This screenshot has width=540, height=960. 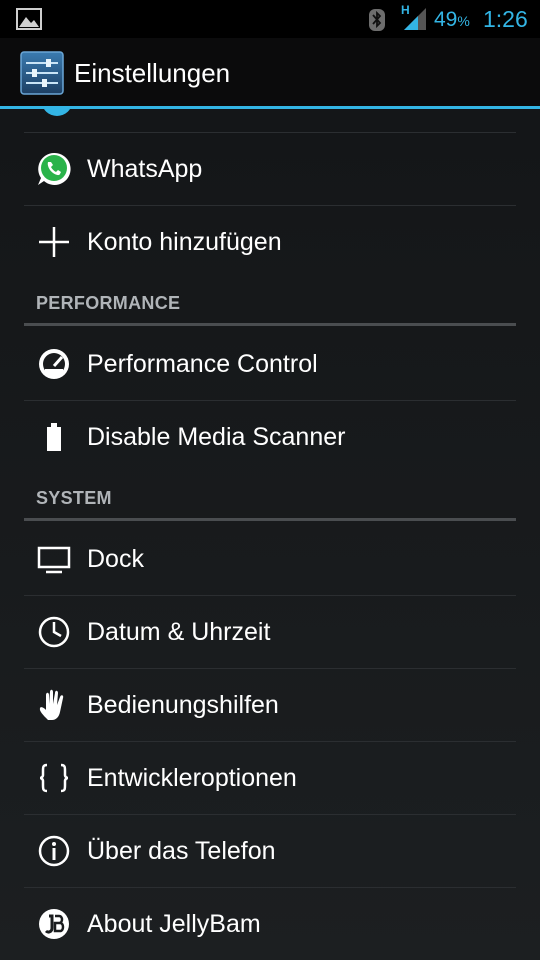 I want to click on action-bar: Einstellungen, so click(x=270, y=72).